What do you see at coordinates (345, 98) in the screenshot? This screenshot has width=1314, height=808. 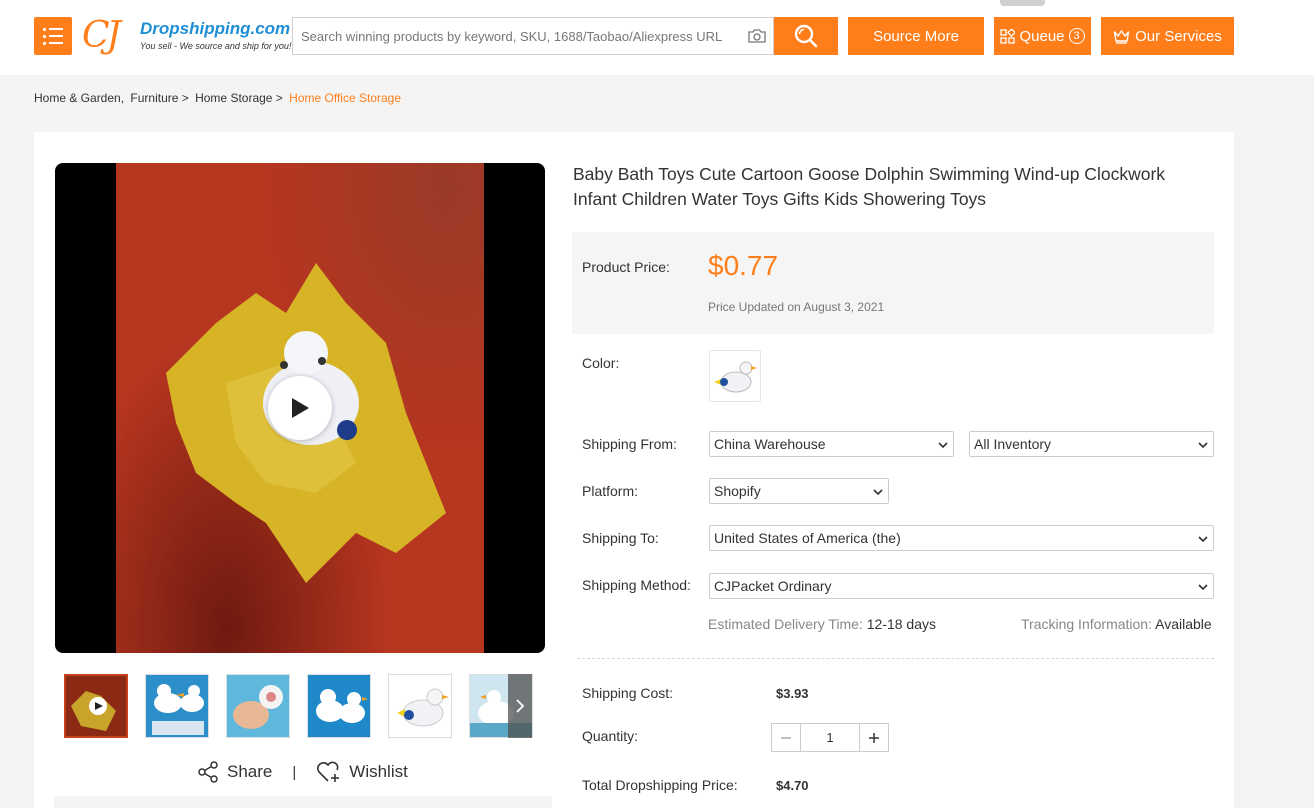 I see `breadcrumb-current: Home Office Storage` at bounding box center [345, 98].